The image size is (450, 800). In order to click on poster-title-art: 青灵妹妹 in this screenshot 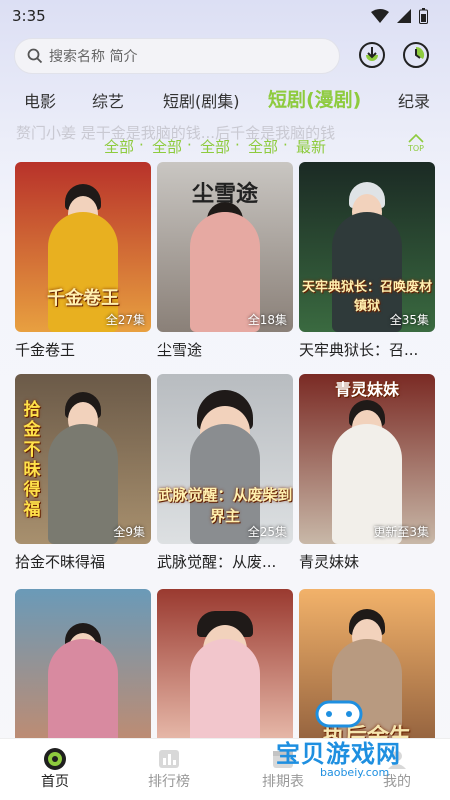, I will do `click(366, 389)`.